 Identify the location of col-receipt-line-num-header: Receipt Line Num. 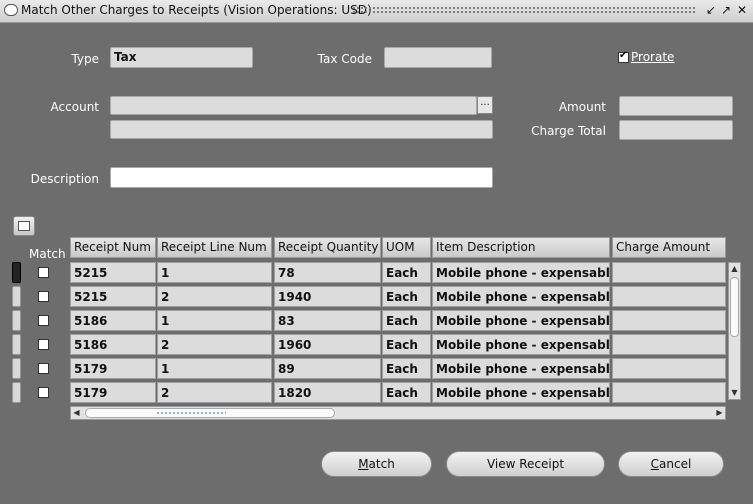
(214, 247).